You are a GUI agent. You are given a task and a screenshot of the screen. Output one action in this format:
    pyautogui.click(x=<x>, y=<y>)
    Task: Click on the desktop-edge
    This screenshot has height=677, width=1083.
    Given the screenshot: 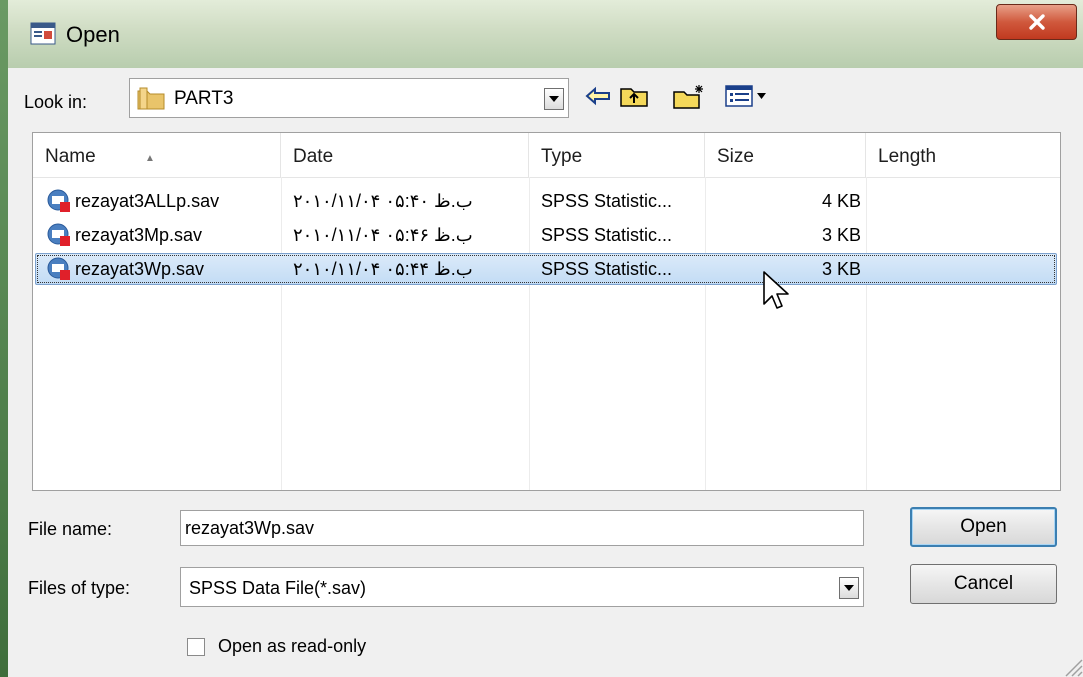 What is the action you would take?
    pyautogui.click(x=4, y=338)
    